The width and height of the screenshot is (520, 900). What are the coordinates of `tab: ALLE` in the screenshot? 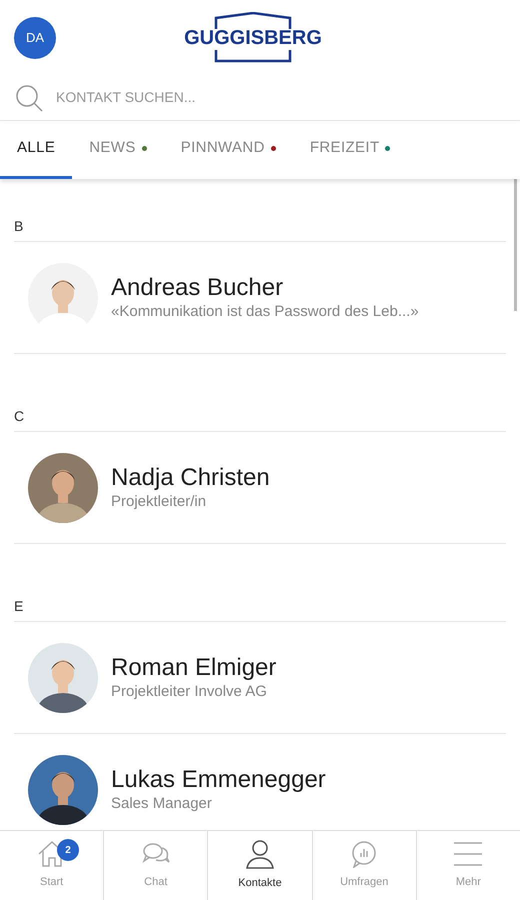 It's located at (36, 150).